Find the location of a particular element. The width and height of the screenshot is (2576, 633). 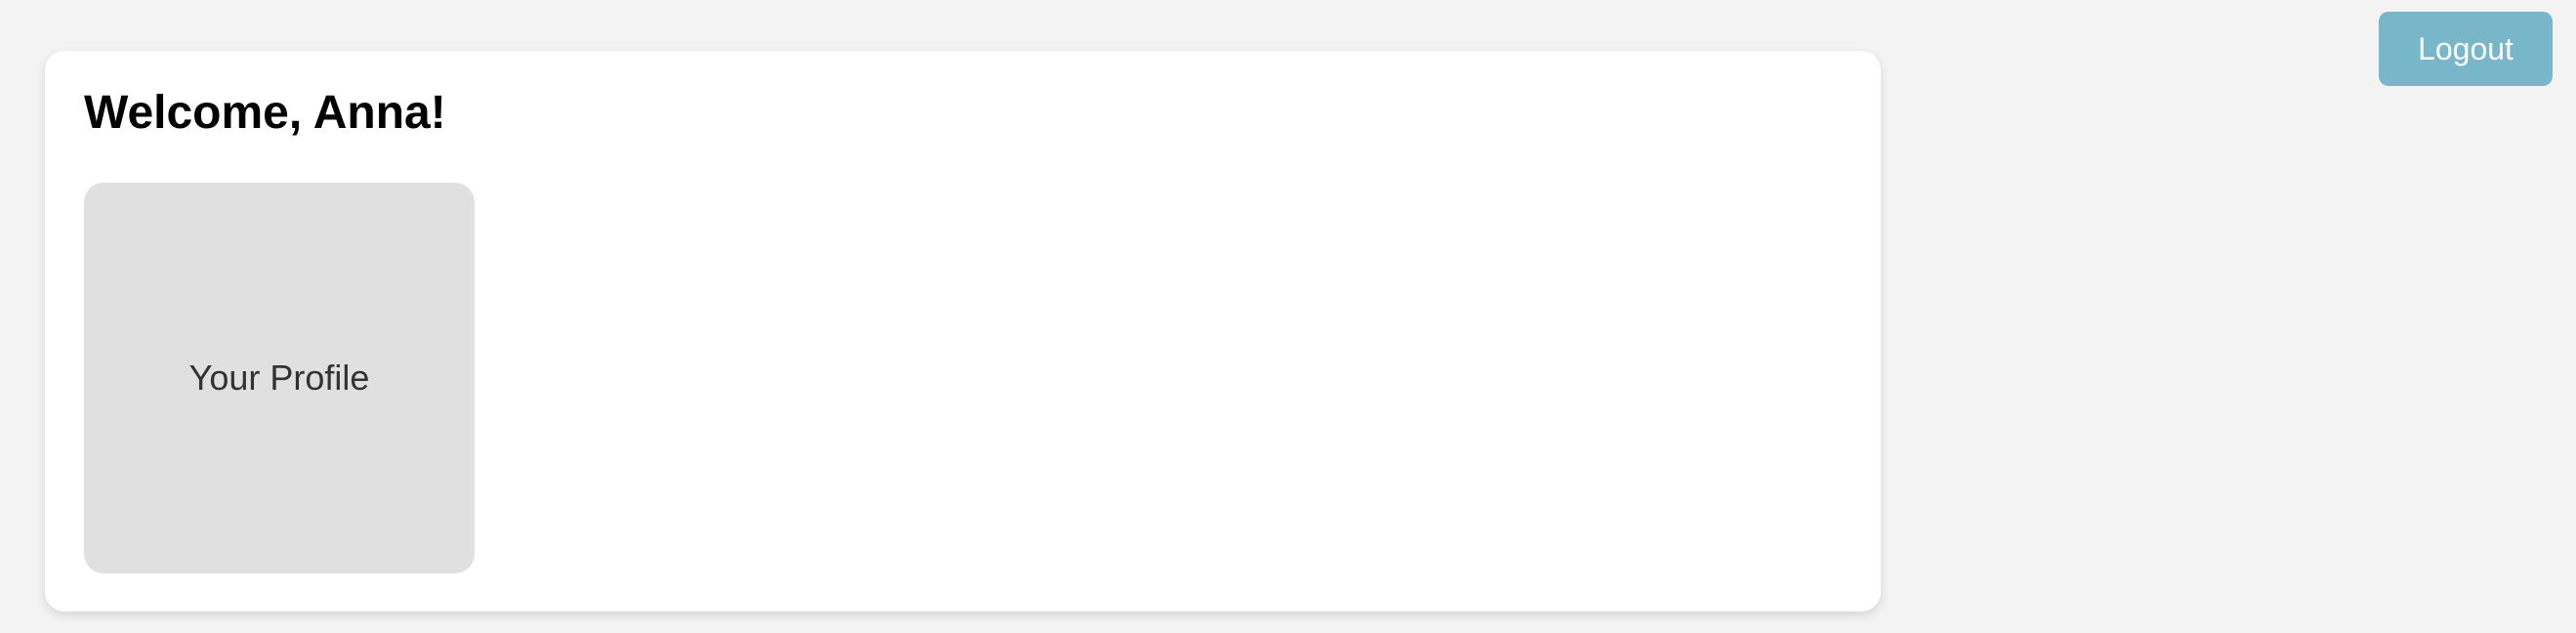

profile-tile-label: Your Profile is located at coordinates (279, 378).